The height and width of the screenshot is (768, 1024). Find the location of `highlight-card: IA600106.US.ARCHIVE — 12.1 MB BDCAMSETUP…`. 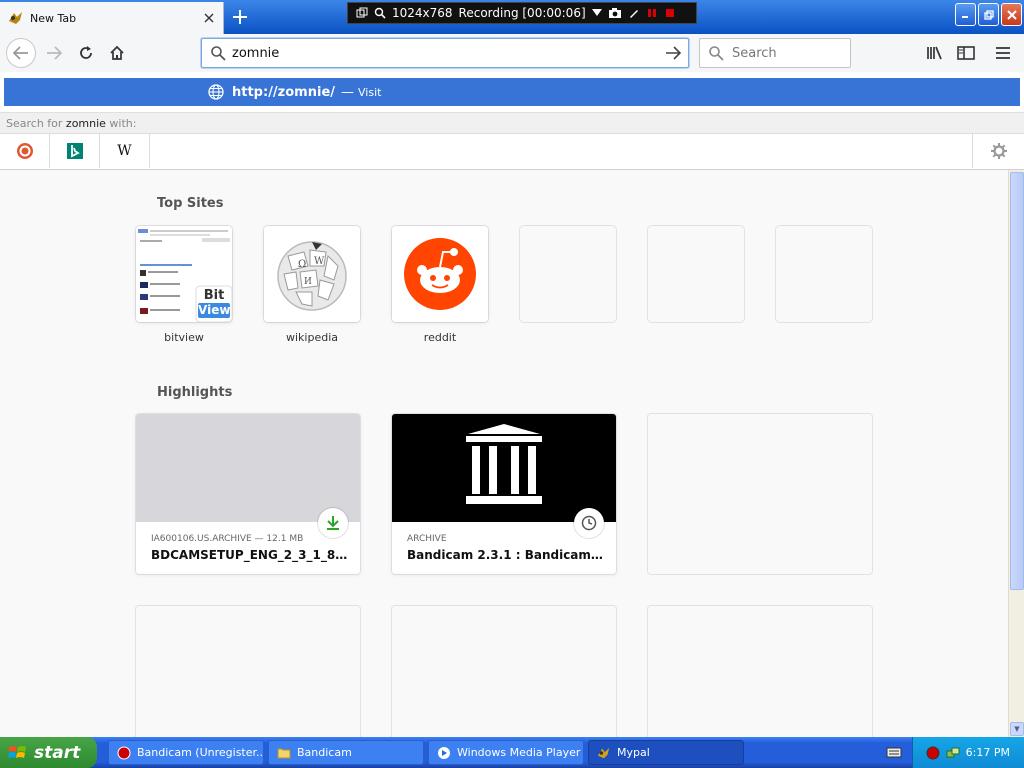

highlight-card: IA600106.US.ARCHIVE — 12.1 MB BDCAMSETUP… is located at coordinates (248, 494).